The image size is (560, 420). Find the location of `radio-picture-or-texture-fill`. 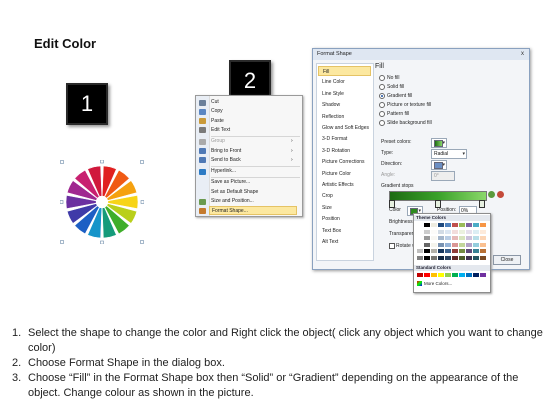

radio-picture-or-texture-fill is located at coordinates (382, 105).